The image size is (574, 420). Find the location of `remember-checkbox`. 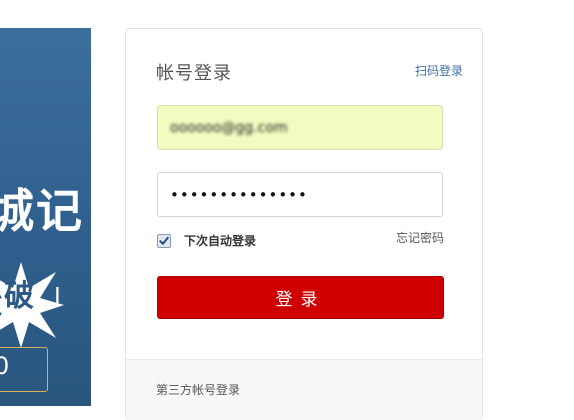

remember-checkbox is located at coordinates (164, 240).